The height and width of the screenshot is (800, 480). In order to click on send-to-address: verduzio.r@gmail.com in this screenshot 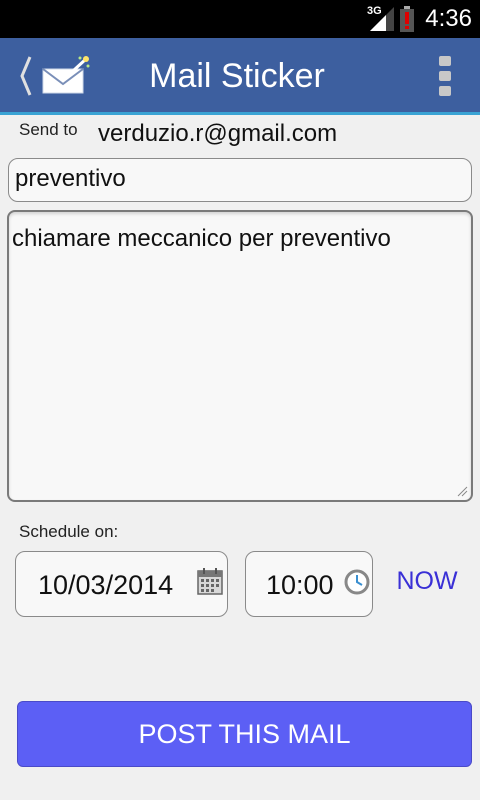, I will do `click(218, 133)`.